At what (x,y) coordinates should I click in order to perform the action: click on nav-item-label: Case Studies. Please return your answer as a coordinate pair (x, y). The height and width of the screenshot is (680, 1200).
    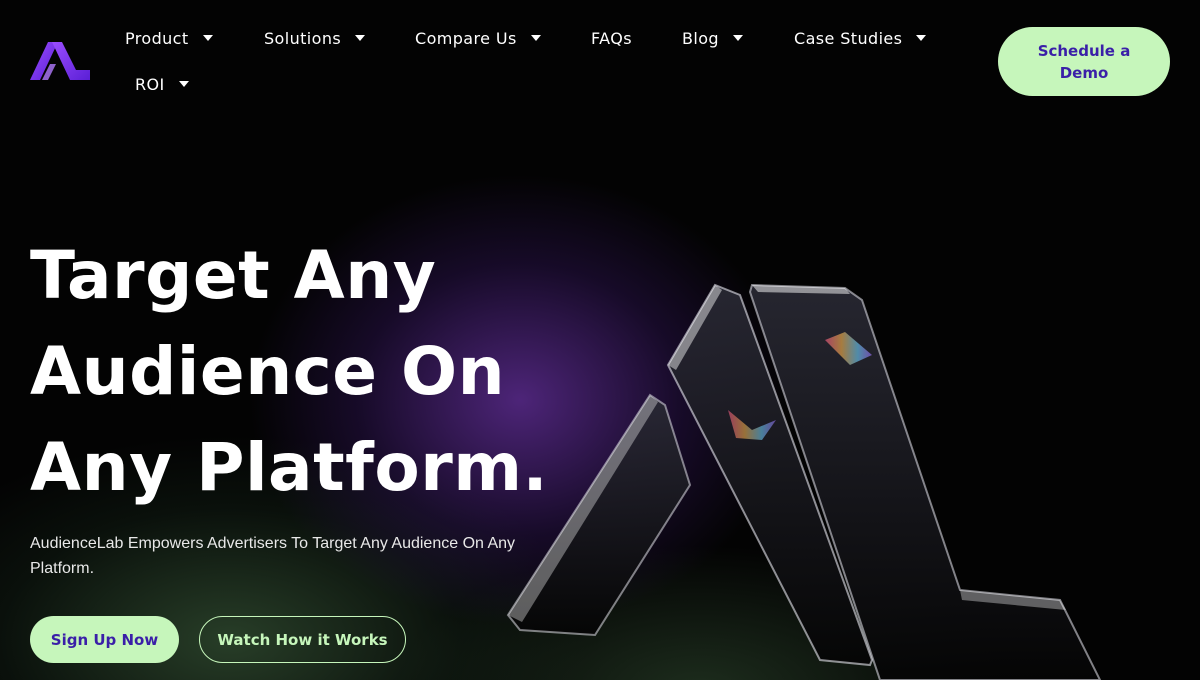
    Looking at the image, I should click on (848, 38).